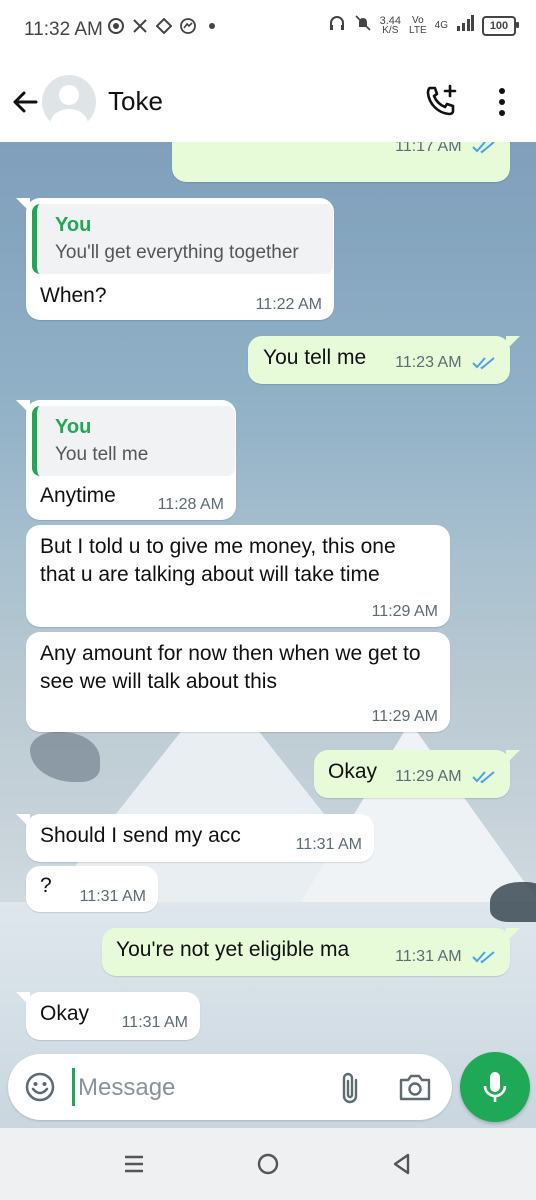 The width and height of the screenshot is (536, 1200). I want to click on message-text: Should I send my acc, so click(140, 835).